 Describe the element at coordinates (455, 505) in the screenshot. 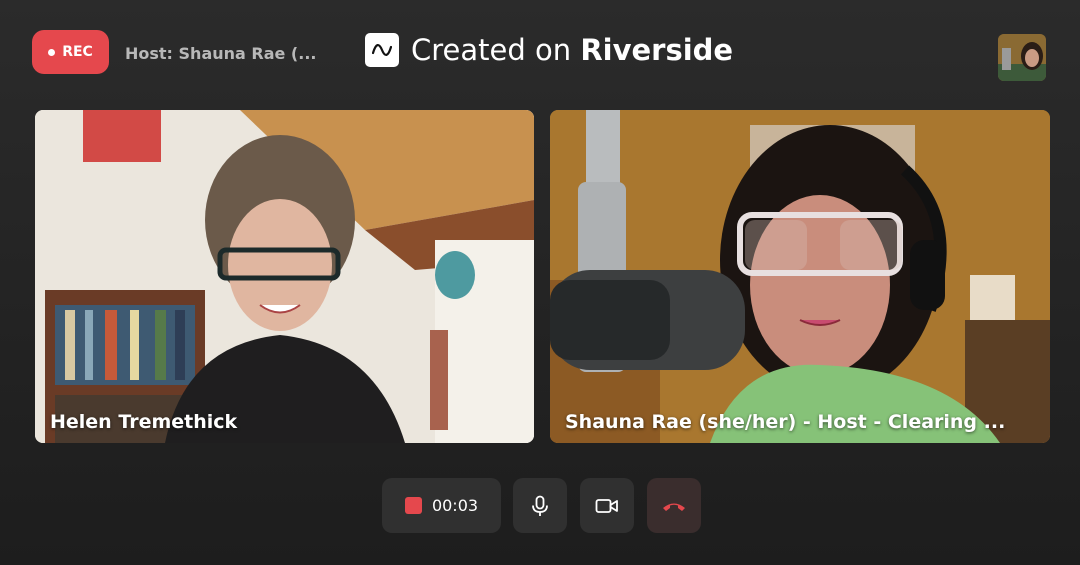

I see `recording-timer: 00:03` at that location.